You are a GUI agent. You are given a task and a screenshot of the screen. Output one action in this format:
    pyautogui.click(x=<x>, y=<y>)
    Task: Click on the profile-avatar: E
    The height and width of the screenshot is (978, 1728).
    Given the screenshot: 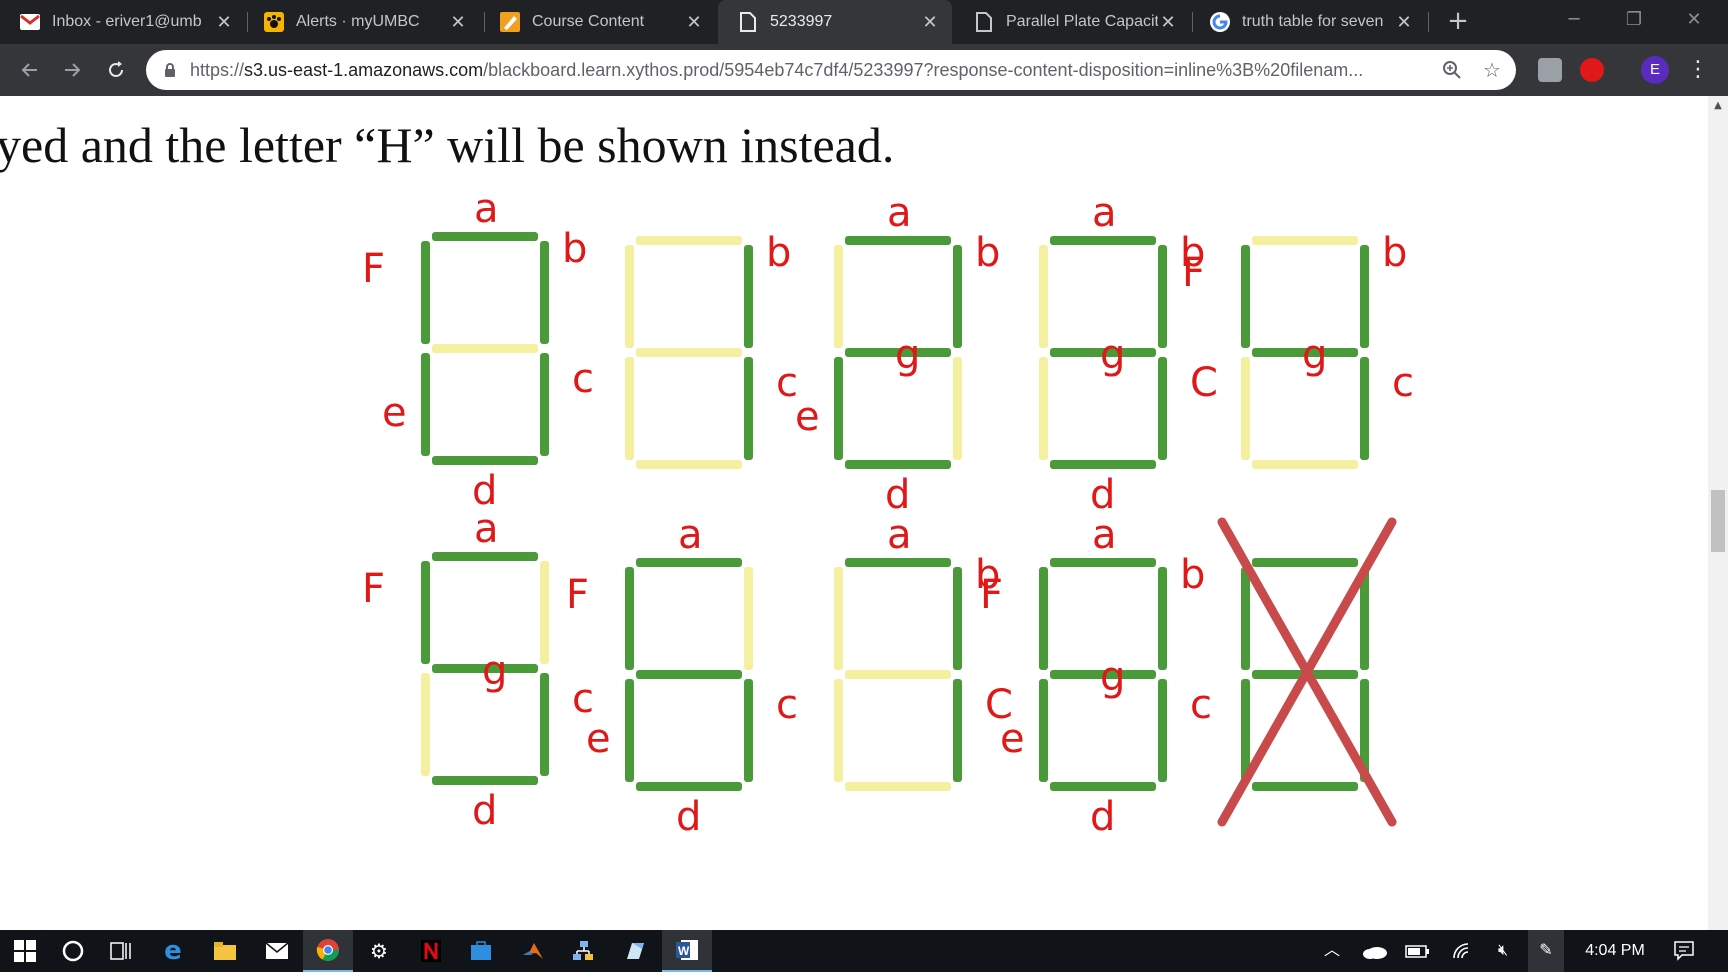 What is the action you would take?
    pyautogui.click(x=1655, y=70)
    